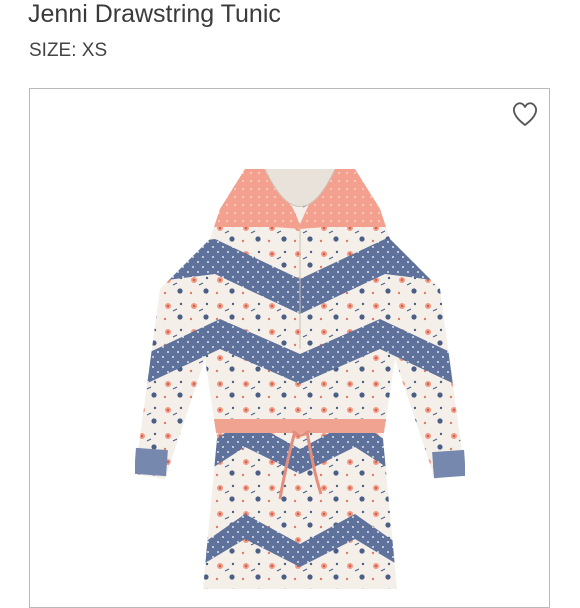  What do you see at coordinates (68, 50) in the screenshot?
I see `product-size: SIZE: XS` at bounding box center [68, 50].